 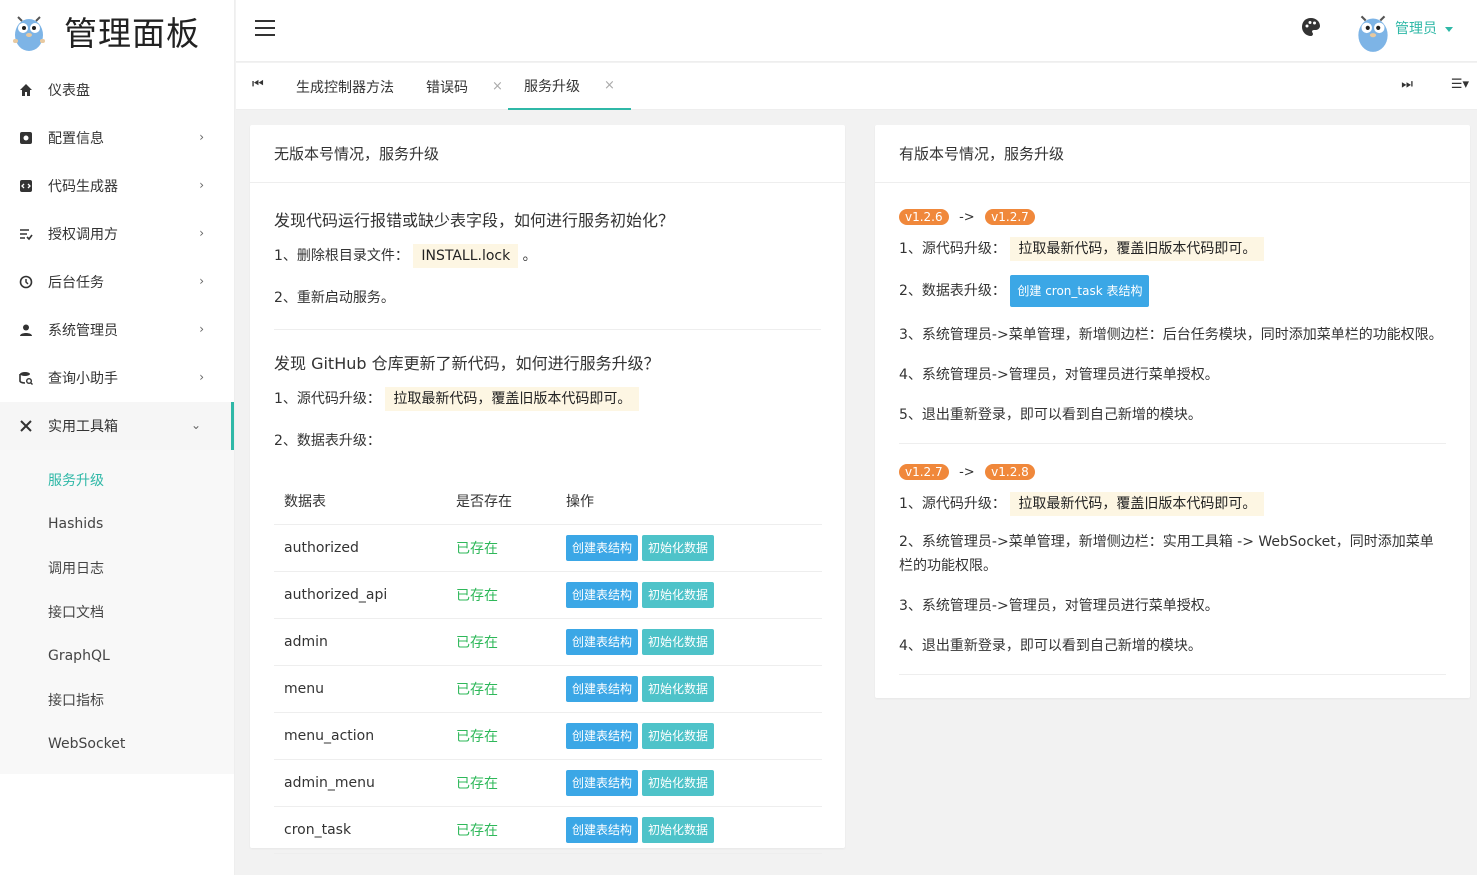 What do you see at coordinates (69, 91) in the screenshot?
I see `sidebar-item-label: 仪表盘` at bounding box center [69, 91].